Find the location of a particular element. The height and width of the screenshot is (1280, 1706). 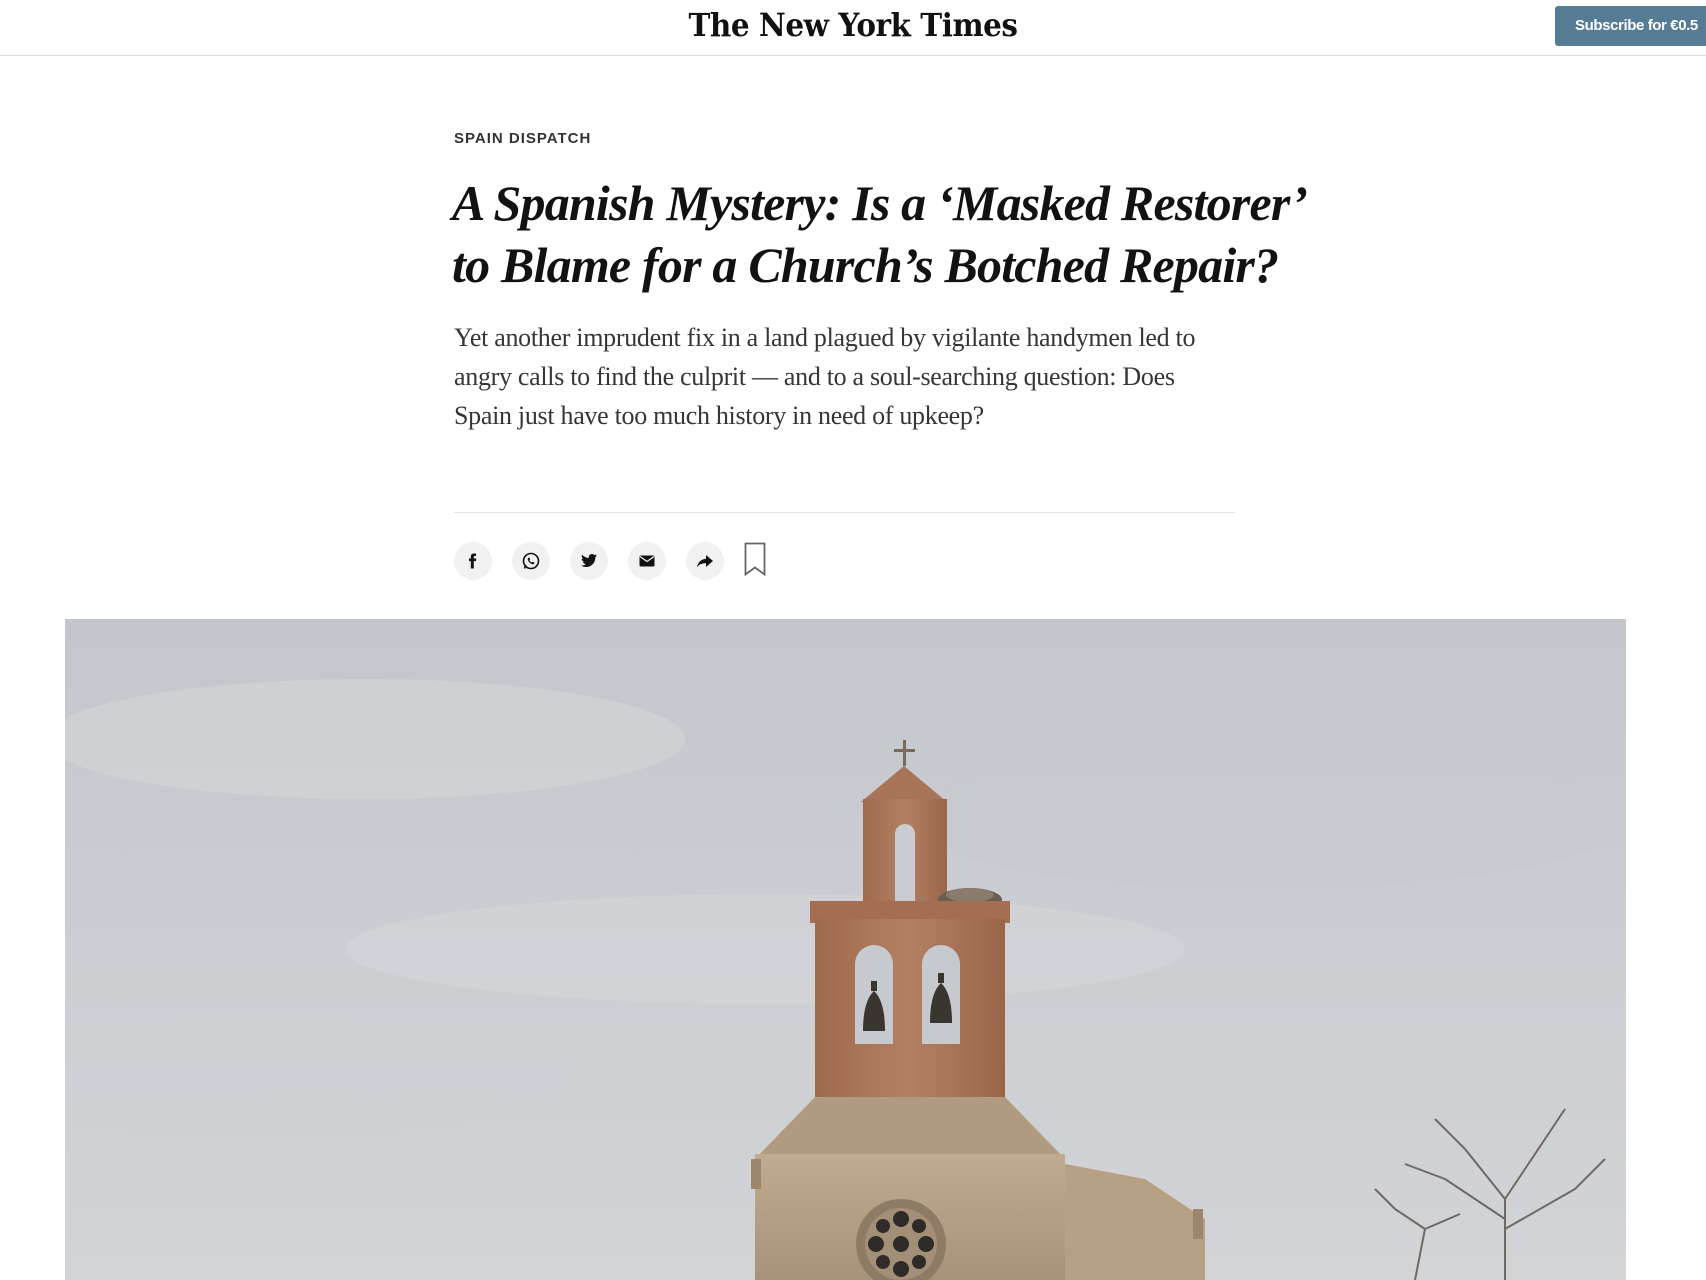

email-share-button is located at coordinates (647, 561).